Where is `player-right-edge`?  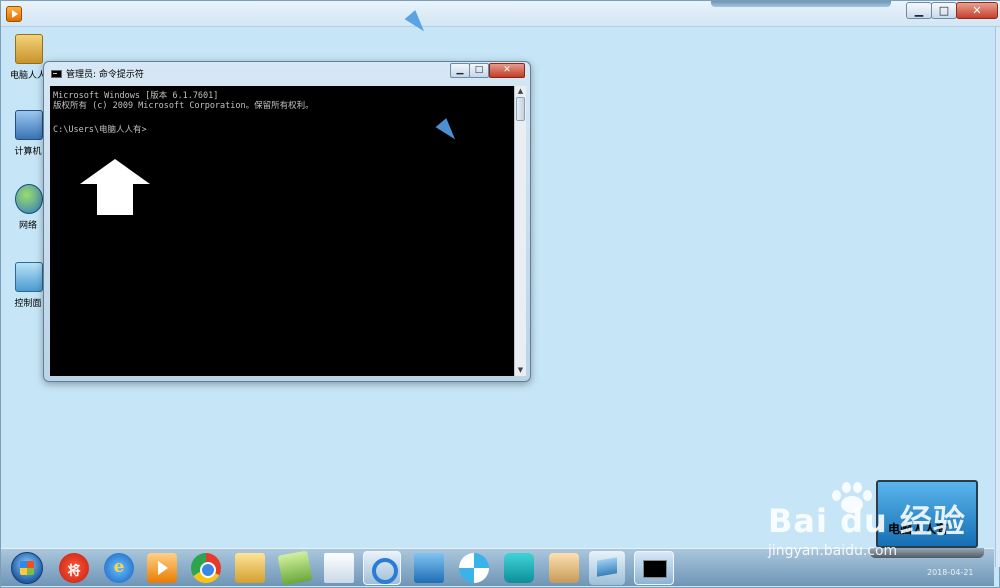
player-right-edge is located at coordinates (997, 297).